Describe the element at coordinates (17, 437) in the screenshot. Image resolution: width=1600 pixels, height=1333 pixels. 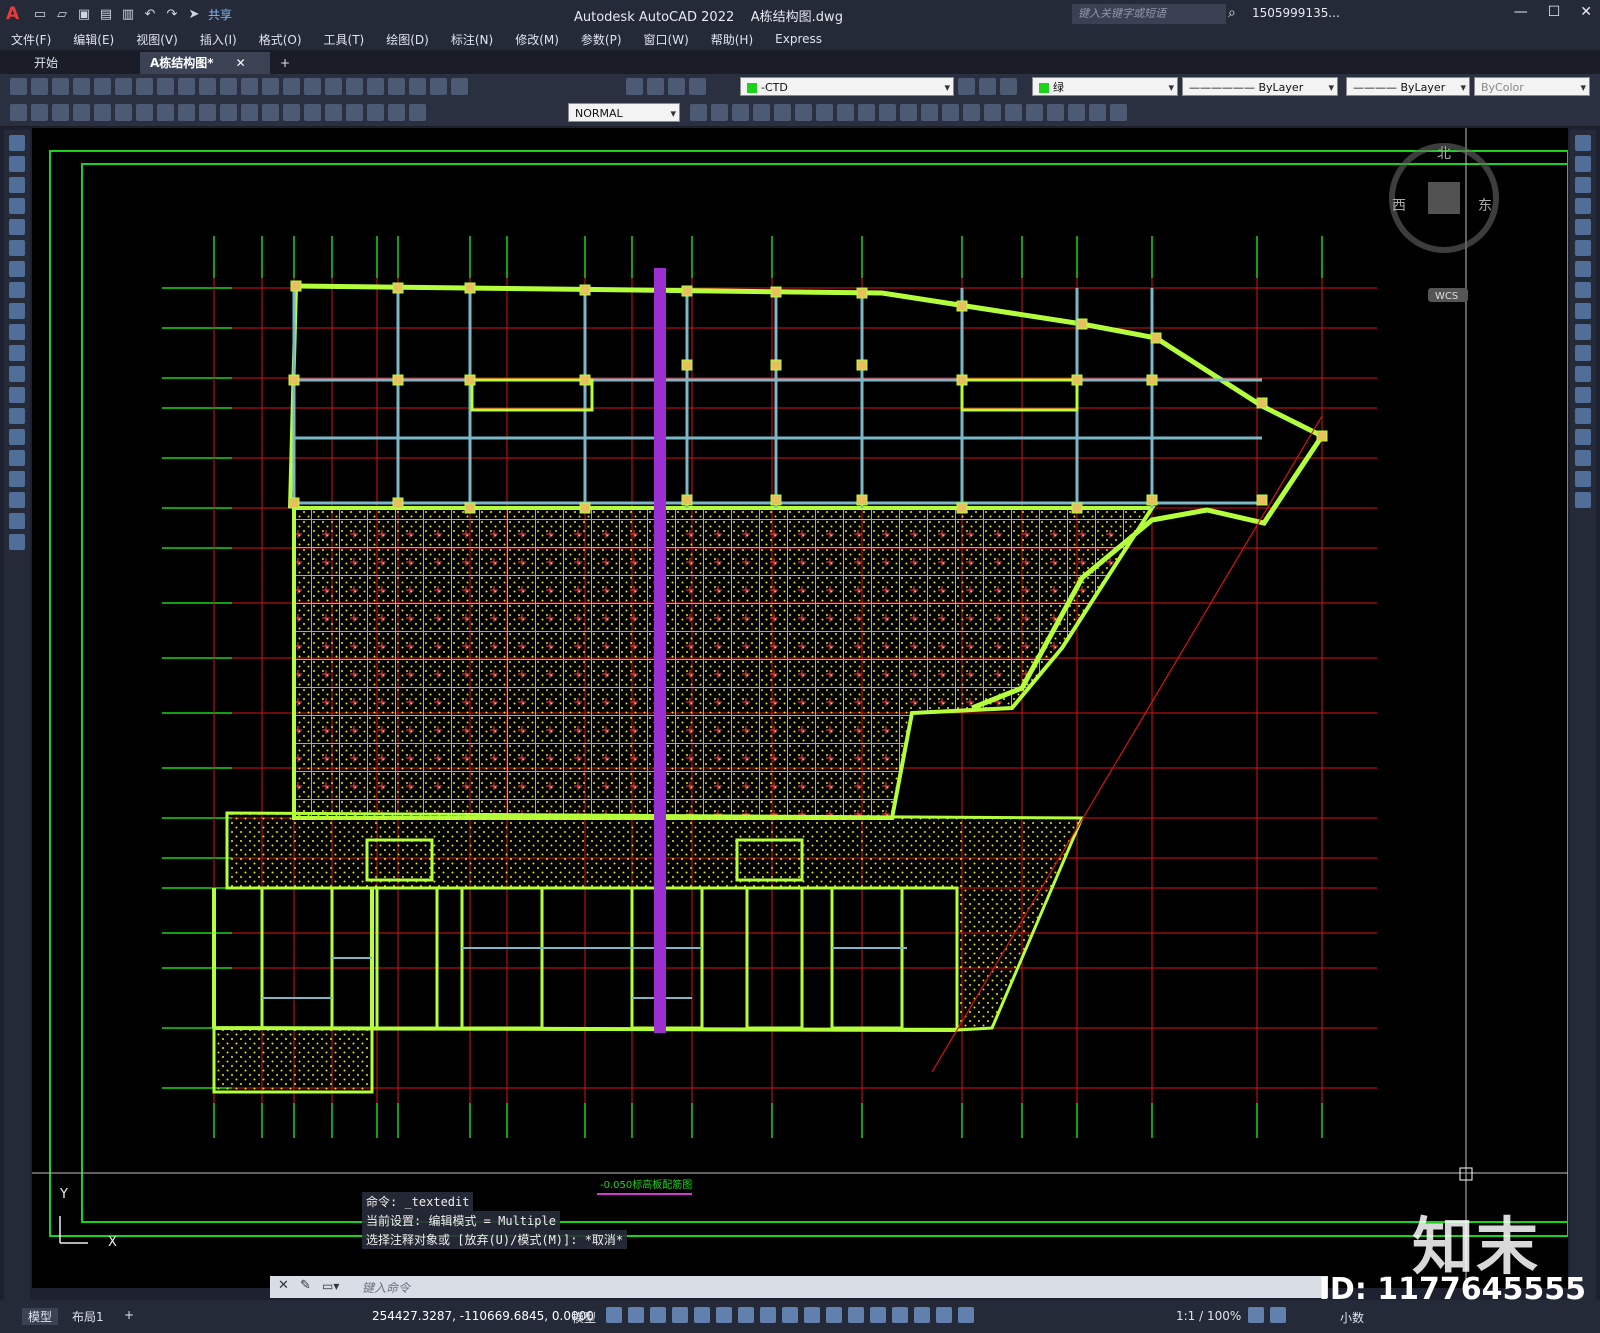
I see `hatch-icon` at that location.